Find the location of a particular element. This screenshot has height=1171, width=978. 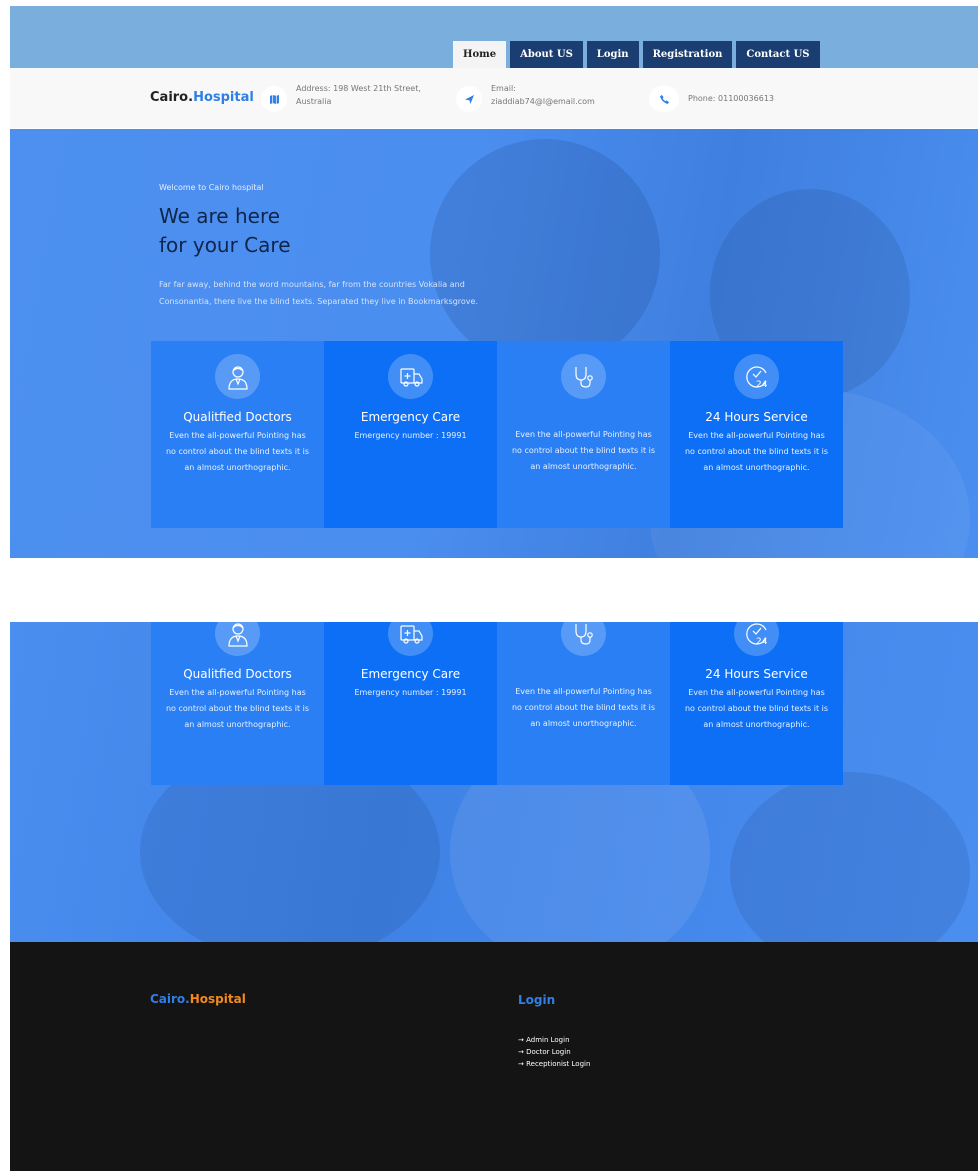

hero-title: We are here for your Care is located at coordinates (225, 231).